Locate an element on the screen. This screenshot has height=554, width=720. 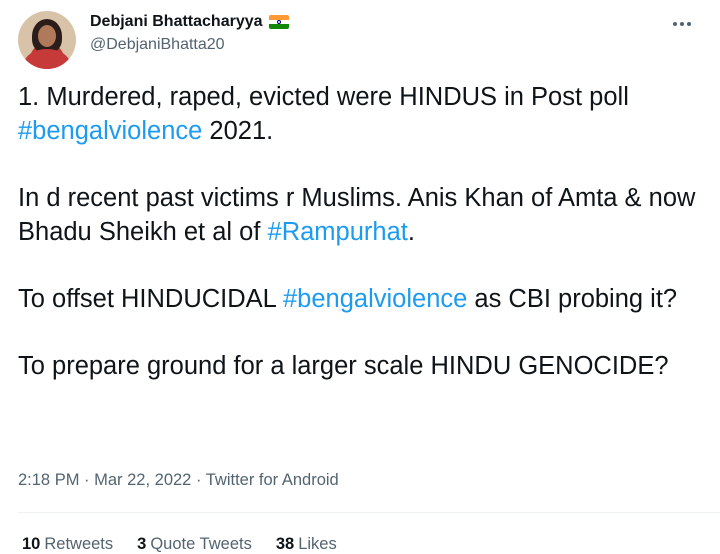
quote-tweets-stat: 3 Quote Tweets is located at coordinates (194, 543).